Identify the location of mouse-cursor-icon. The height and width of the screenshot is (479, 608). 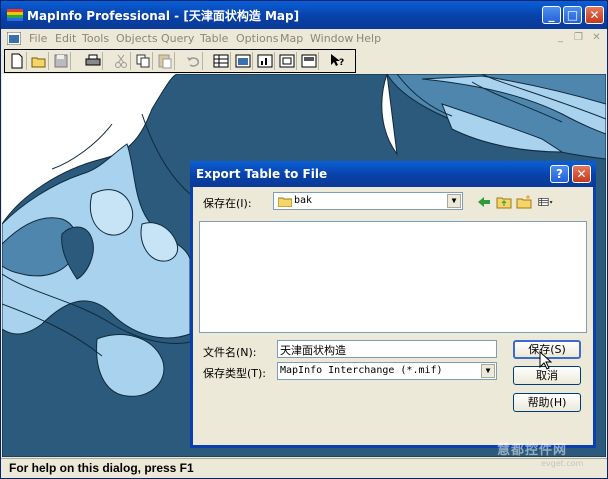
(546, 360).